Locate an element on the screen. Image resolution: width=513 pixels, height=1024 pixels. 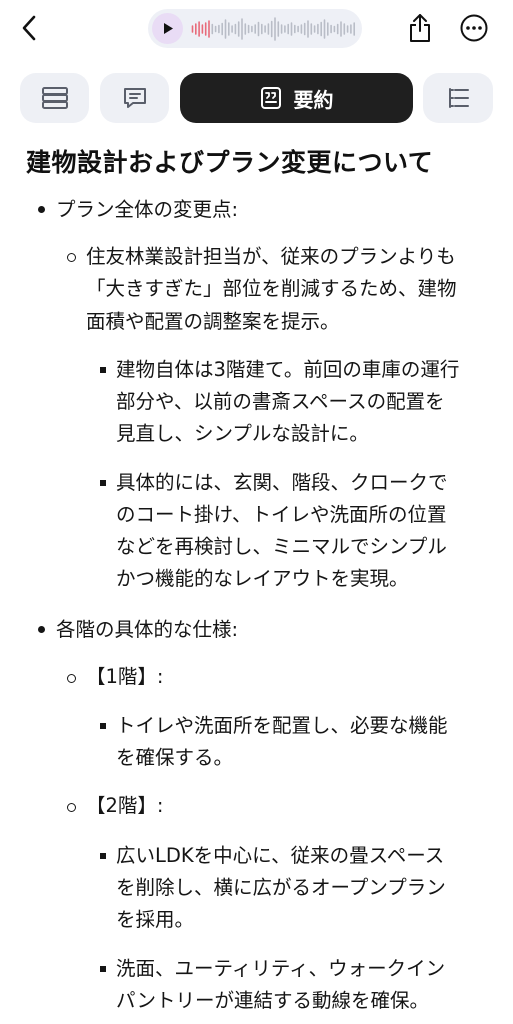
summary-icon is located at coordinates (270, 98).